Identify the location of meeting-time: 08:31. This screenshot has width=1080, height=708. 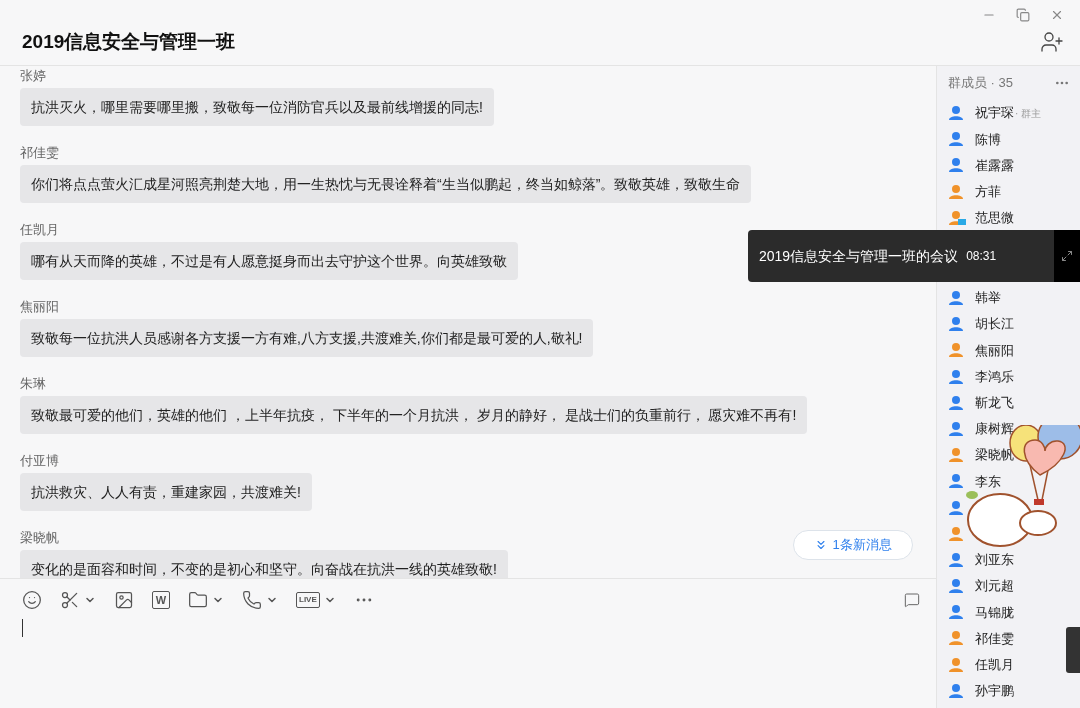
(981, 256).